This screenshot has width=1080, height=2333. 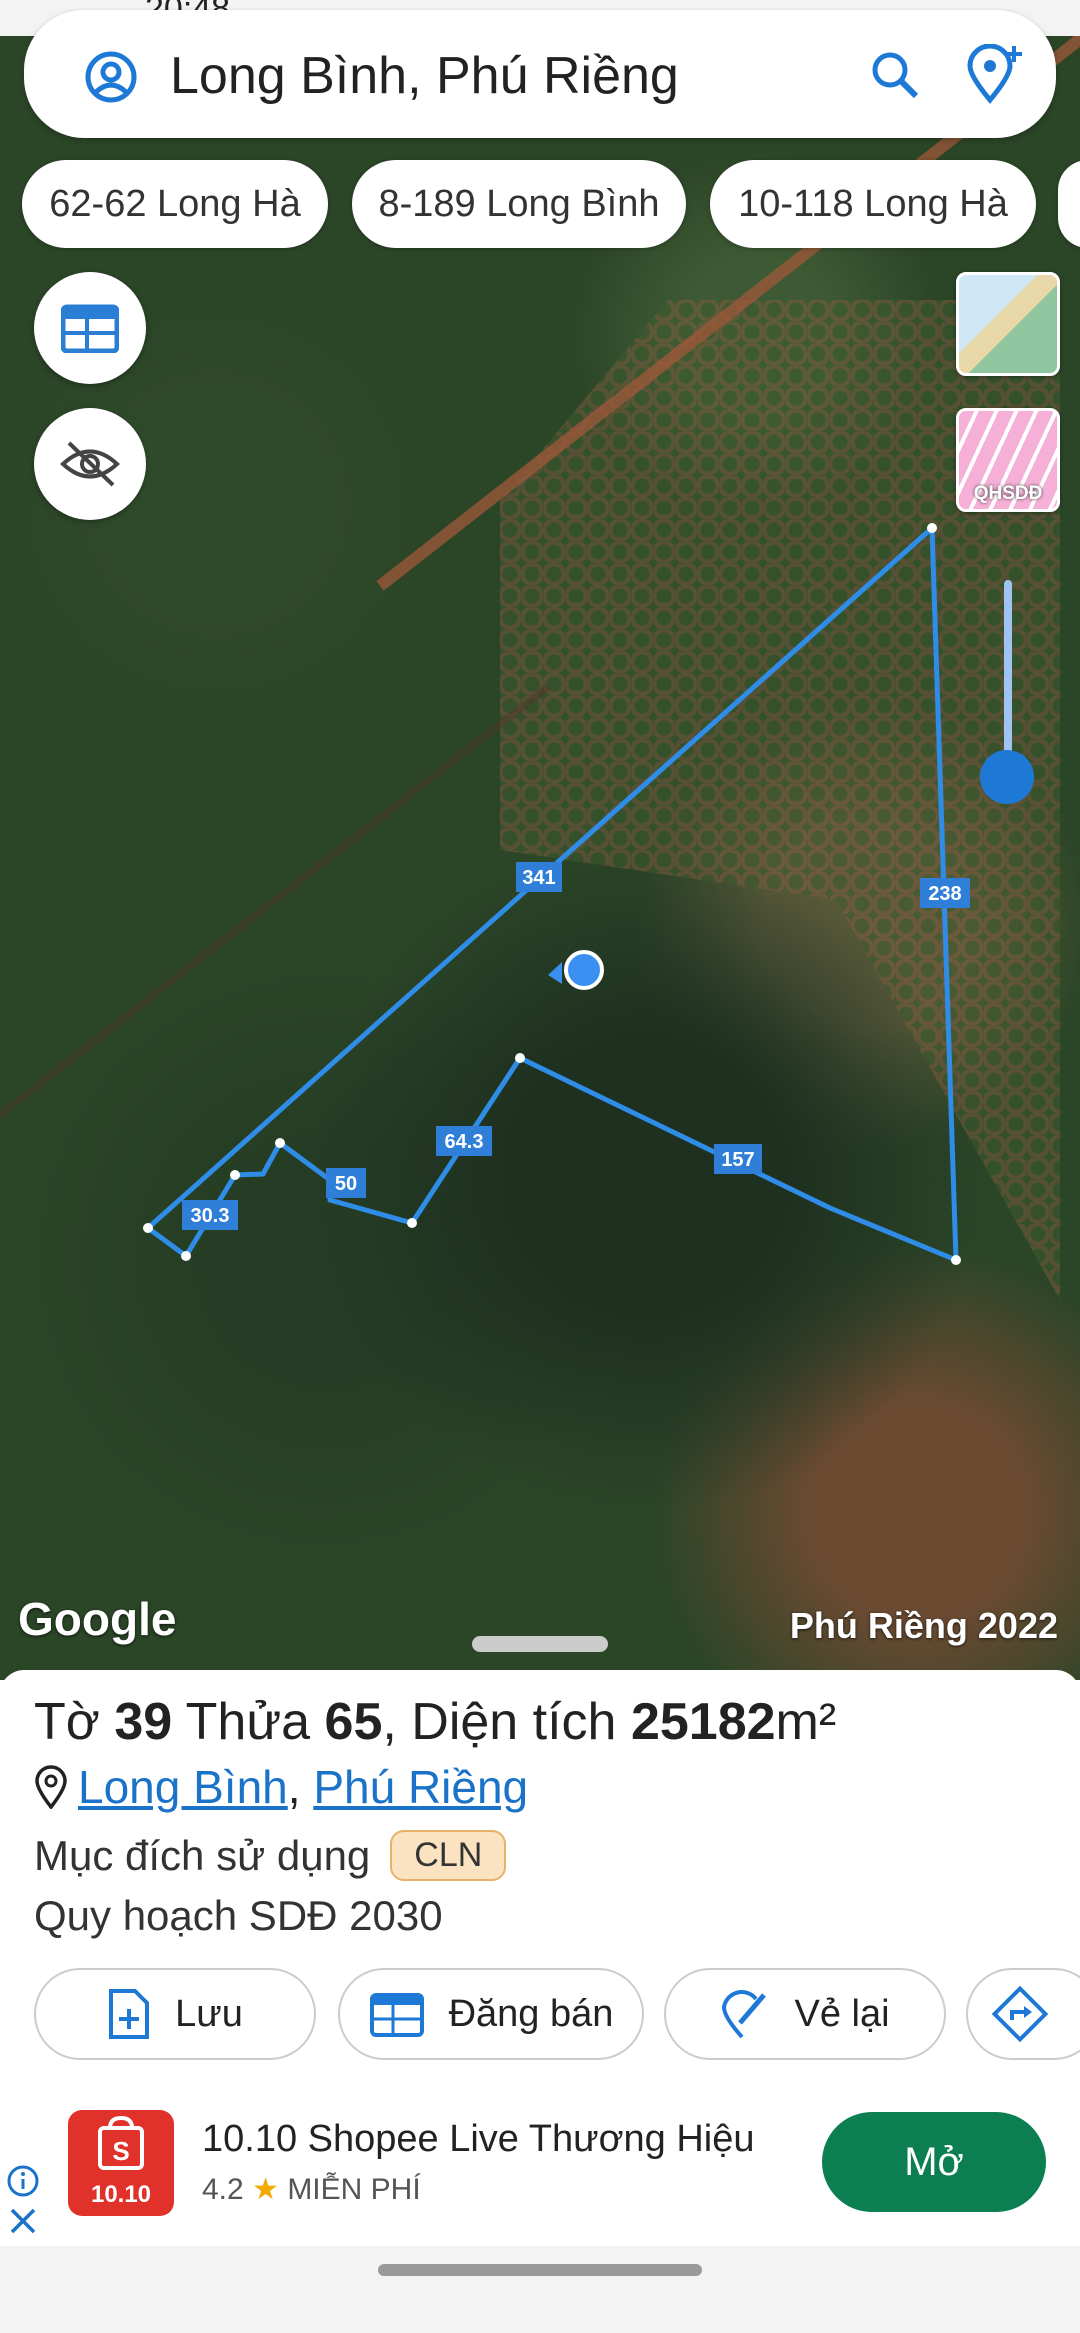 I want to click on directions-icon, so click(x=1020, y=2014).